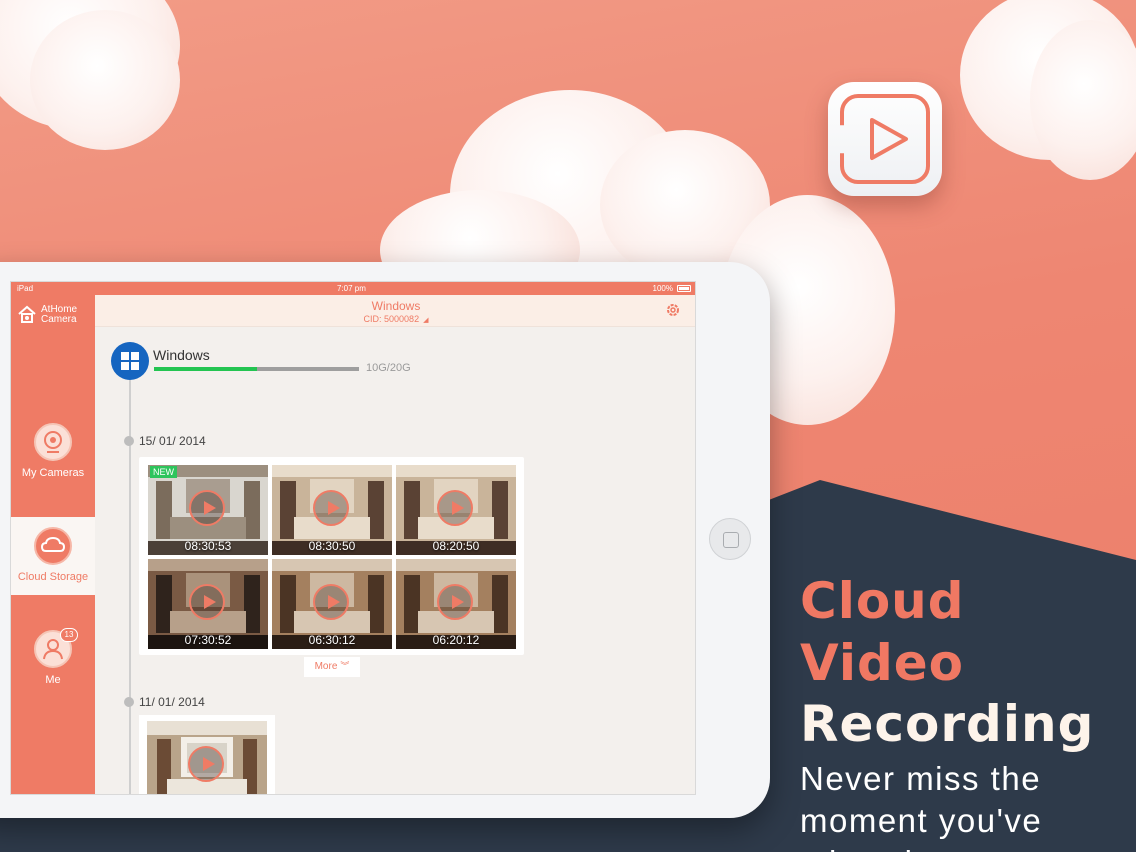  What do you see at coordinates (53, 577) in the screenshot?
I see `nav-label: Cloud Storage` at bounding box center [53, 577].